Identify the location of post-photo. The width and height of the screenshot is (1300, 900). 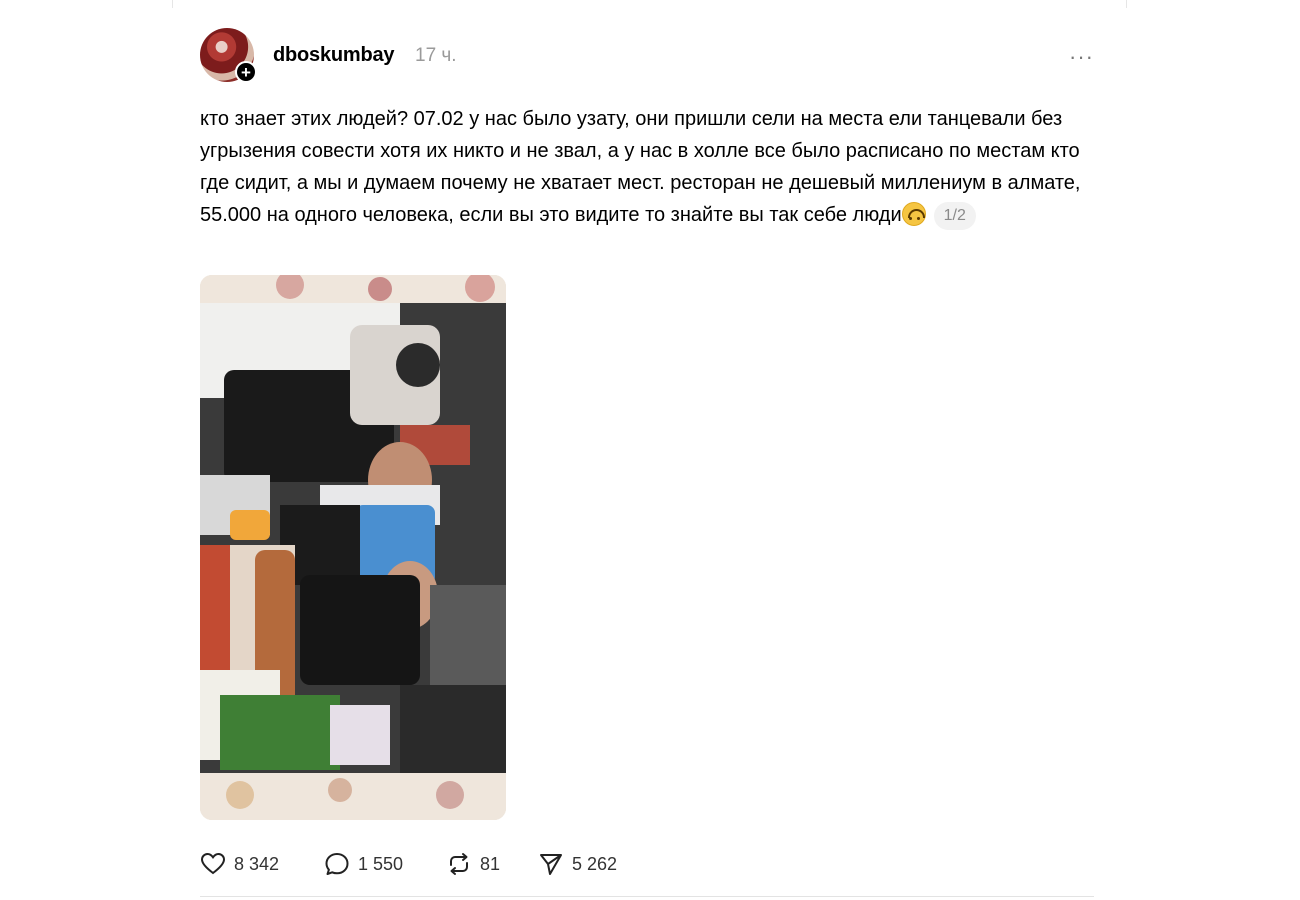
(353, 547).